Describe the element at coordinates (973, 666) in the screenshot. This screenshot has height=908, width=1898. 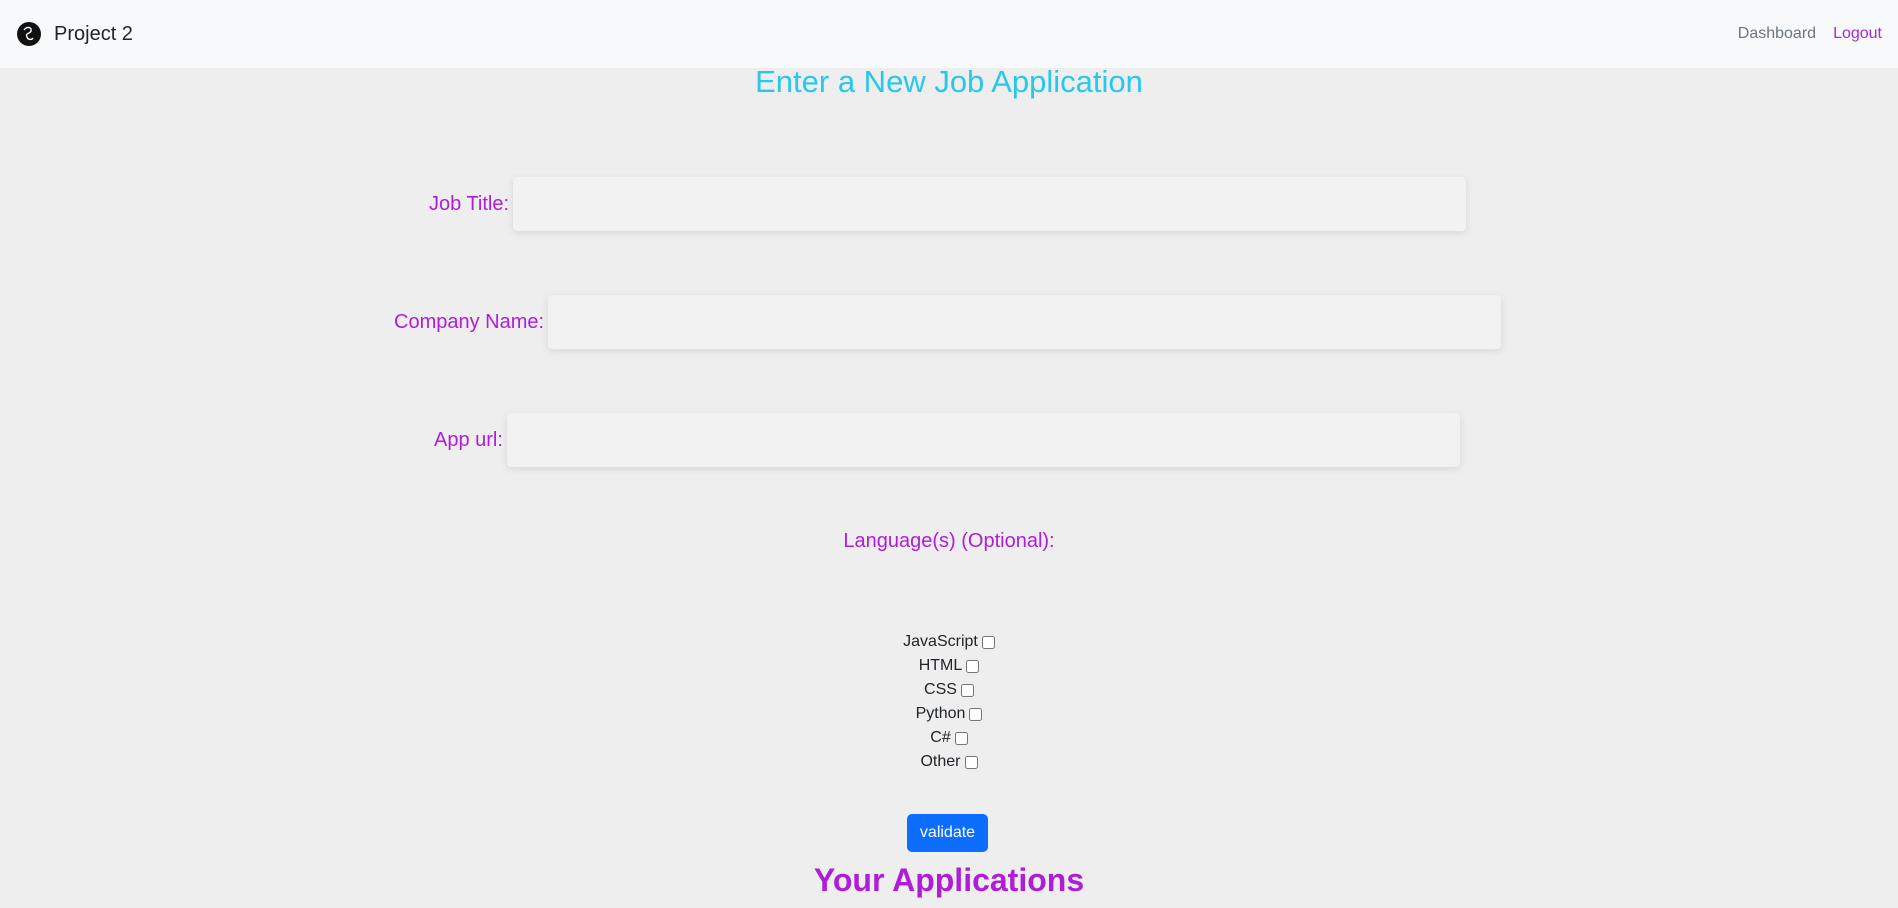
I see `html-checkbox` at that location.